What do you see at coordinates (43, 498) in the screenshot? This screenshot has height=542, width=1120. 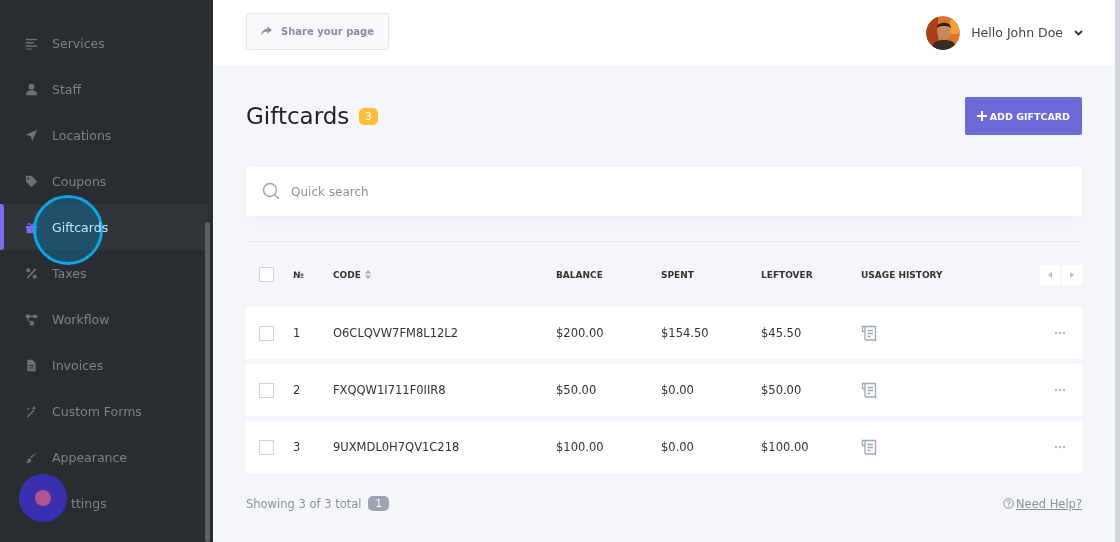 I see `record-dot-icon` at bounding box center [43, 498].